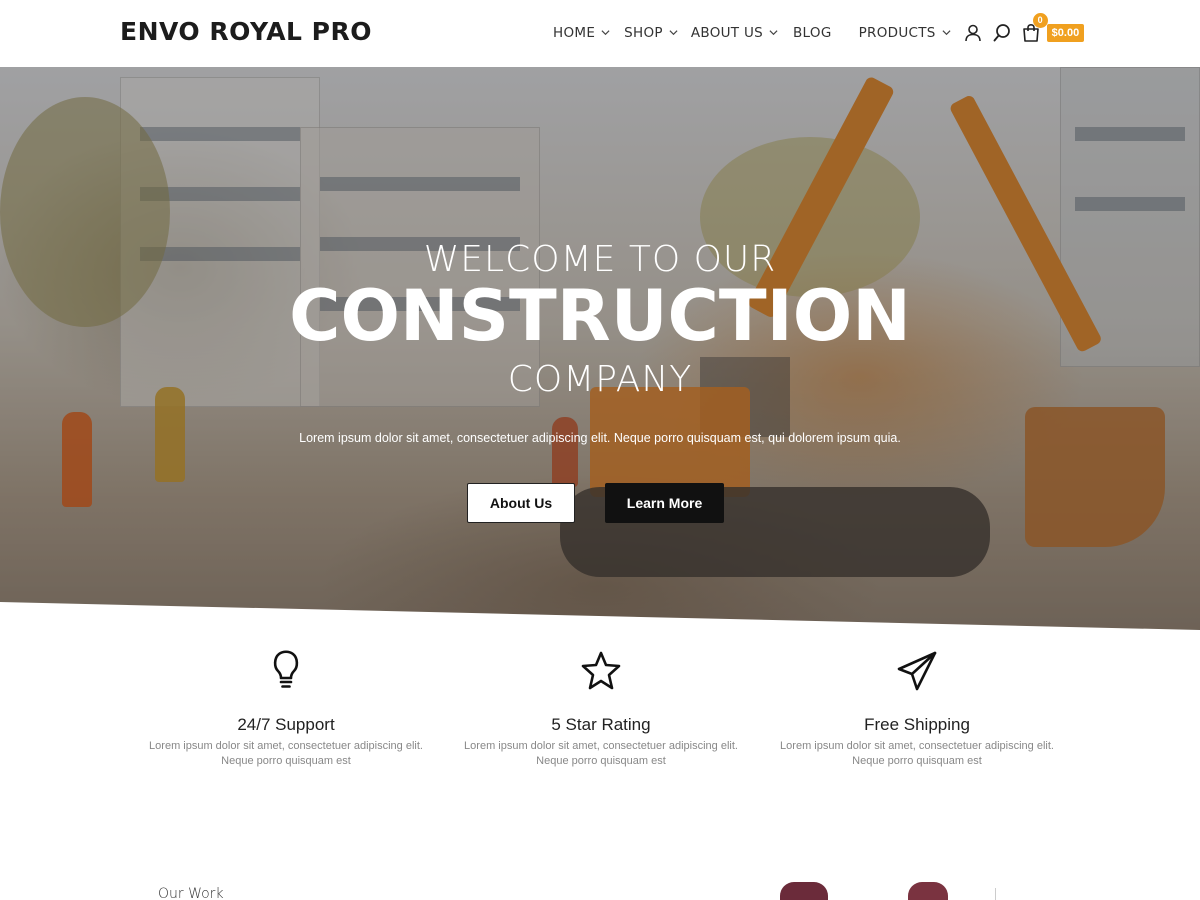 The width and height of the screenshot is (1200, 900). I want to click on nav-item-shop: SHOP, so click(651, 33).